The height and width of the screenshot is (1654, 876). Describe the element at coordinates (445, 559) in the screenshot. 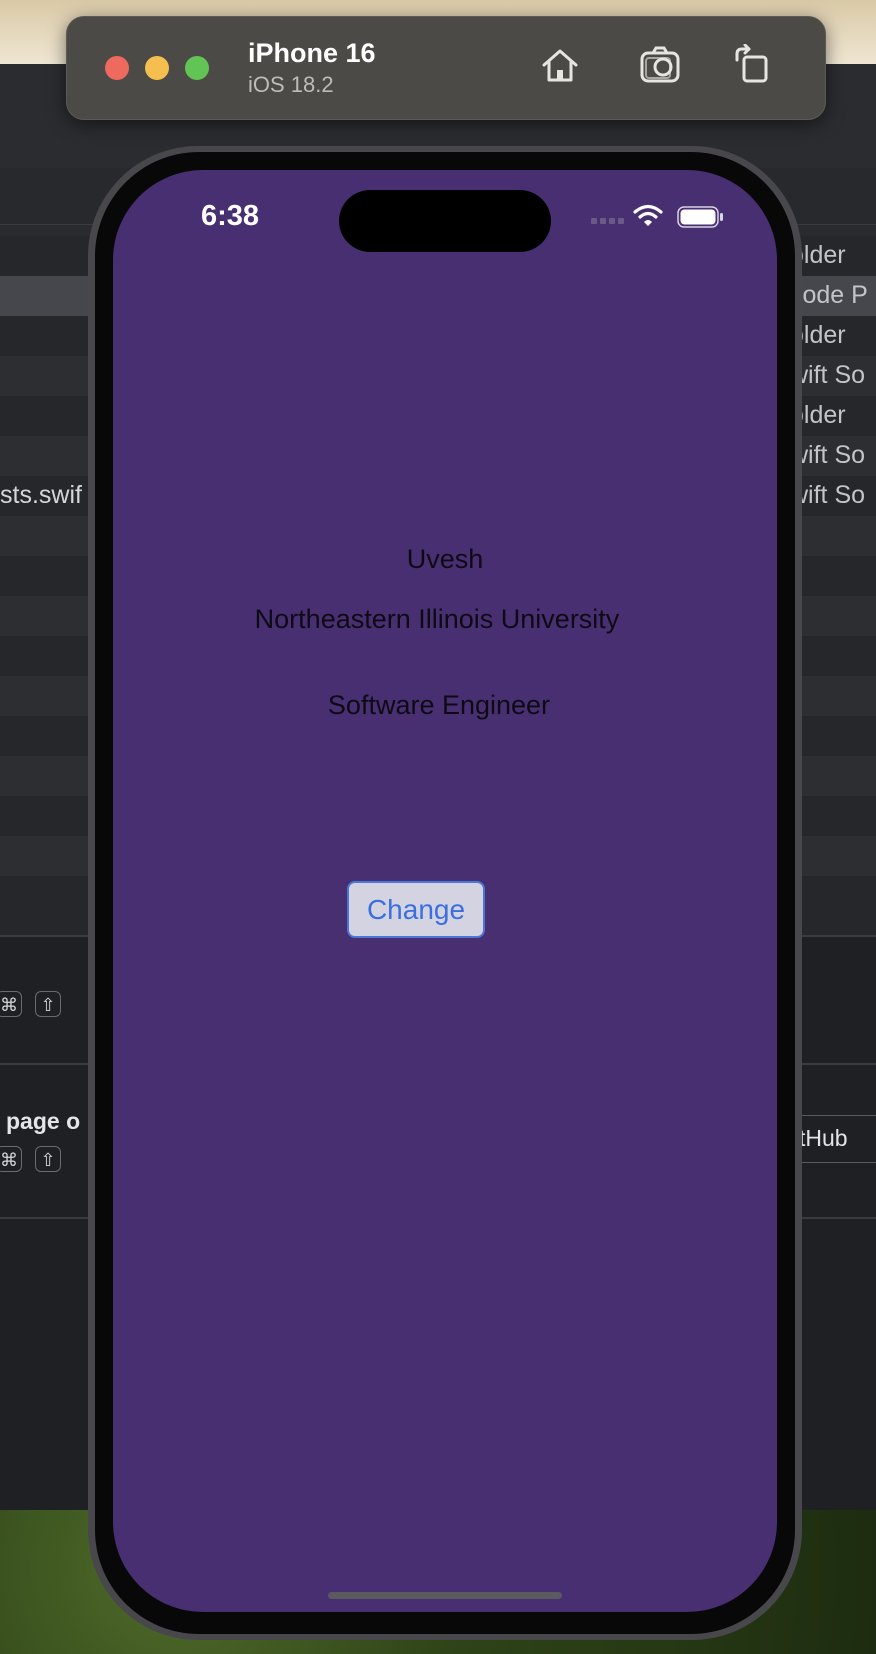

I see `name-label: Uvesh` at that location.